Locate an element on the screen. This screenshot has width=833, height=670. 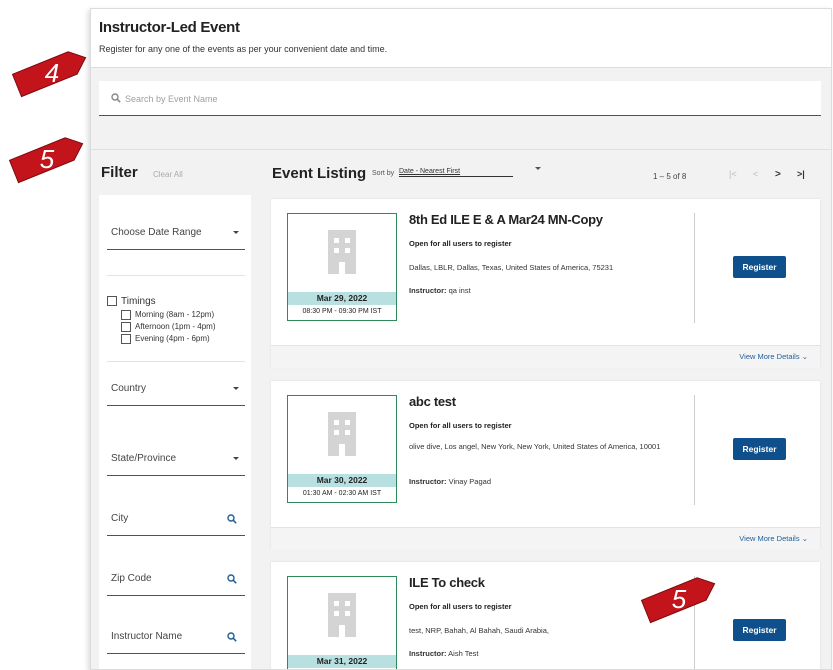
next-page-button: > is located at coordinates (778, 174).